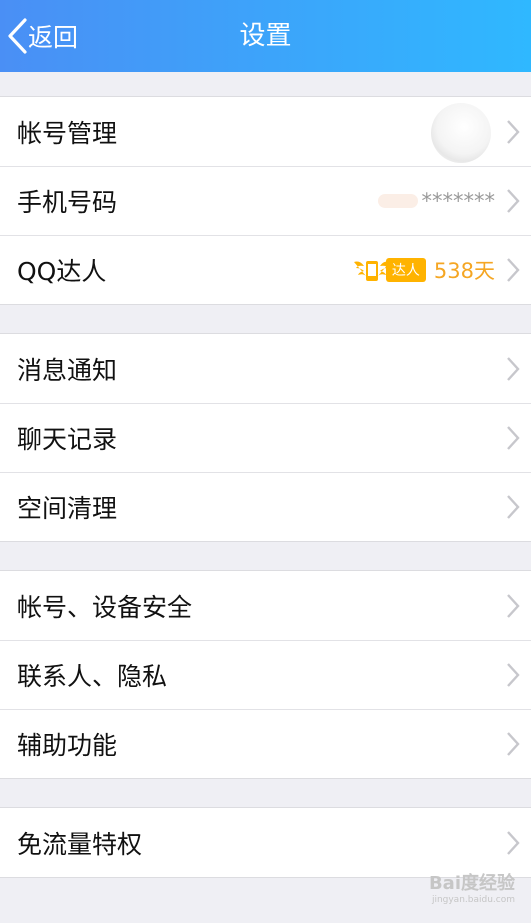 This screenshot has height=923, width=531. I want to click on row-message-notification: 消息通知, so click(265, 368).